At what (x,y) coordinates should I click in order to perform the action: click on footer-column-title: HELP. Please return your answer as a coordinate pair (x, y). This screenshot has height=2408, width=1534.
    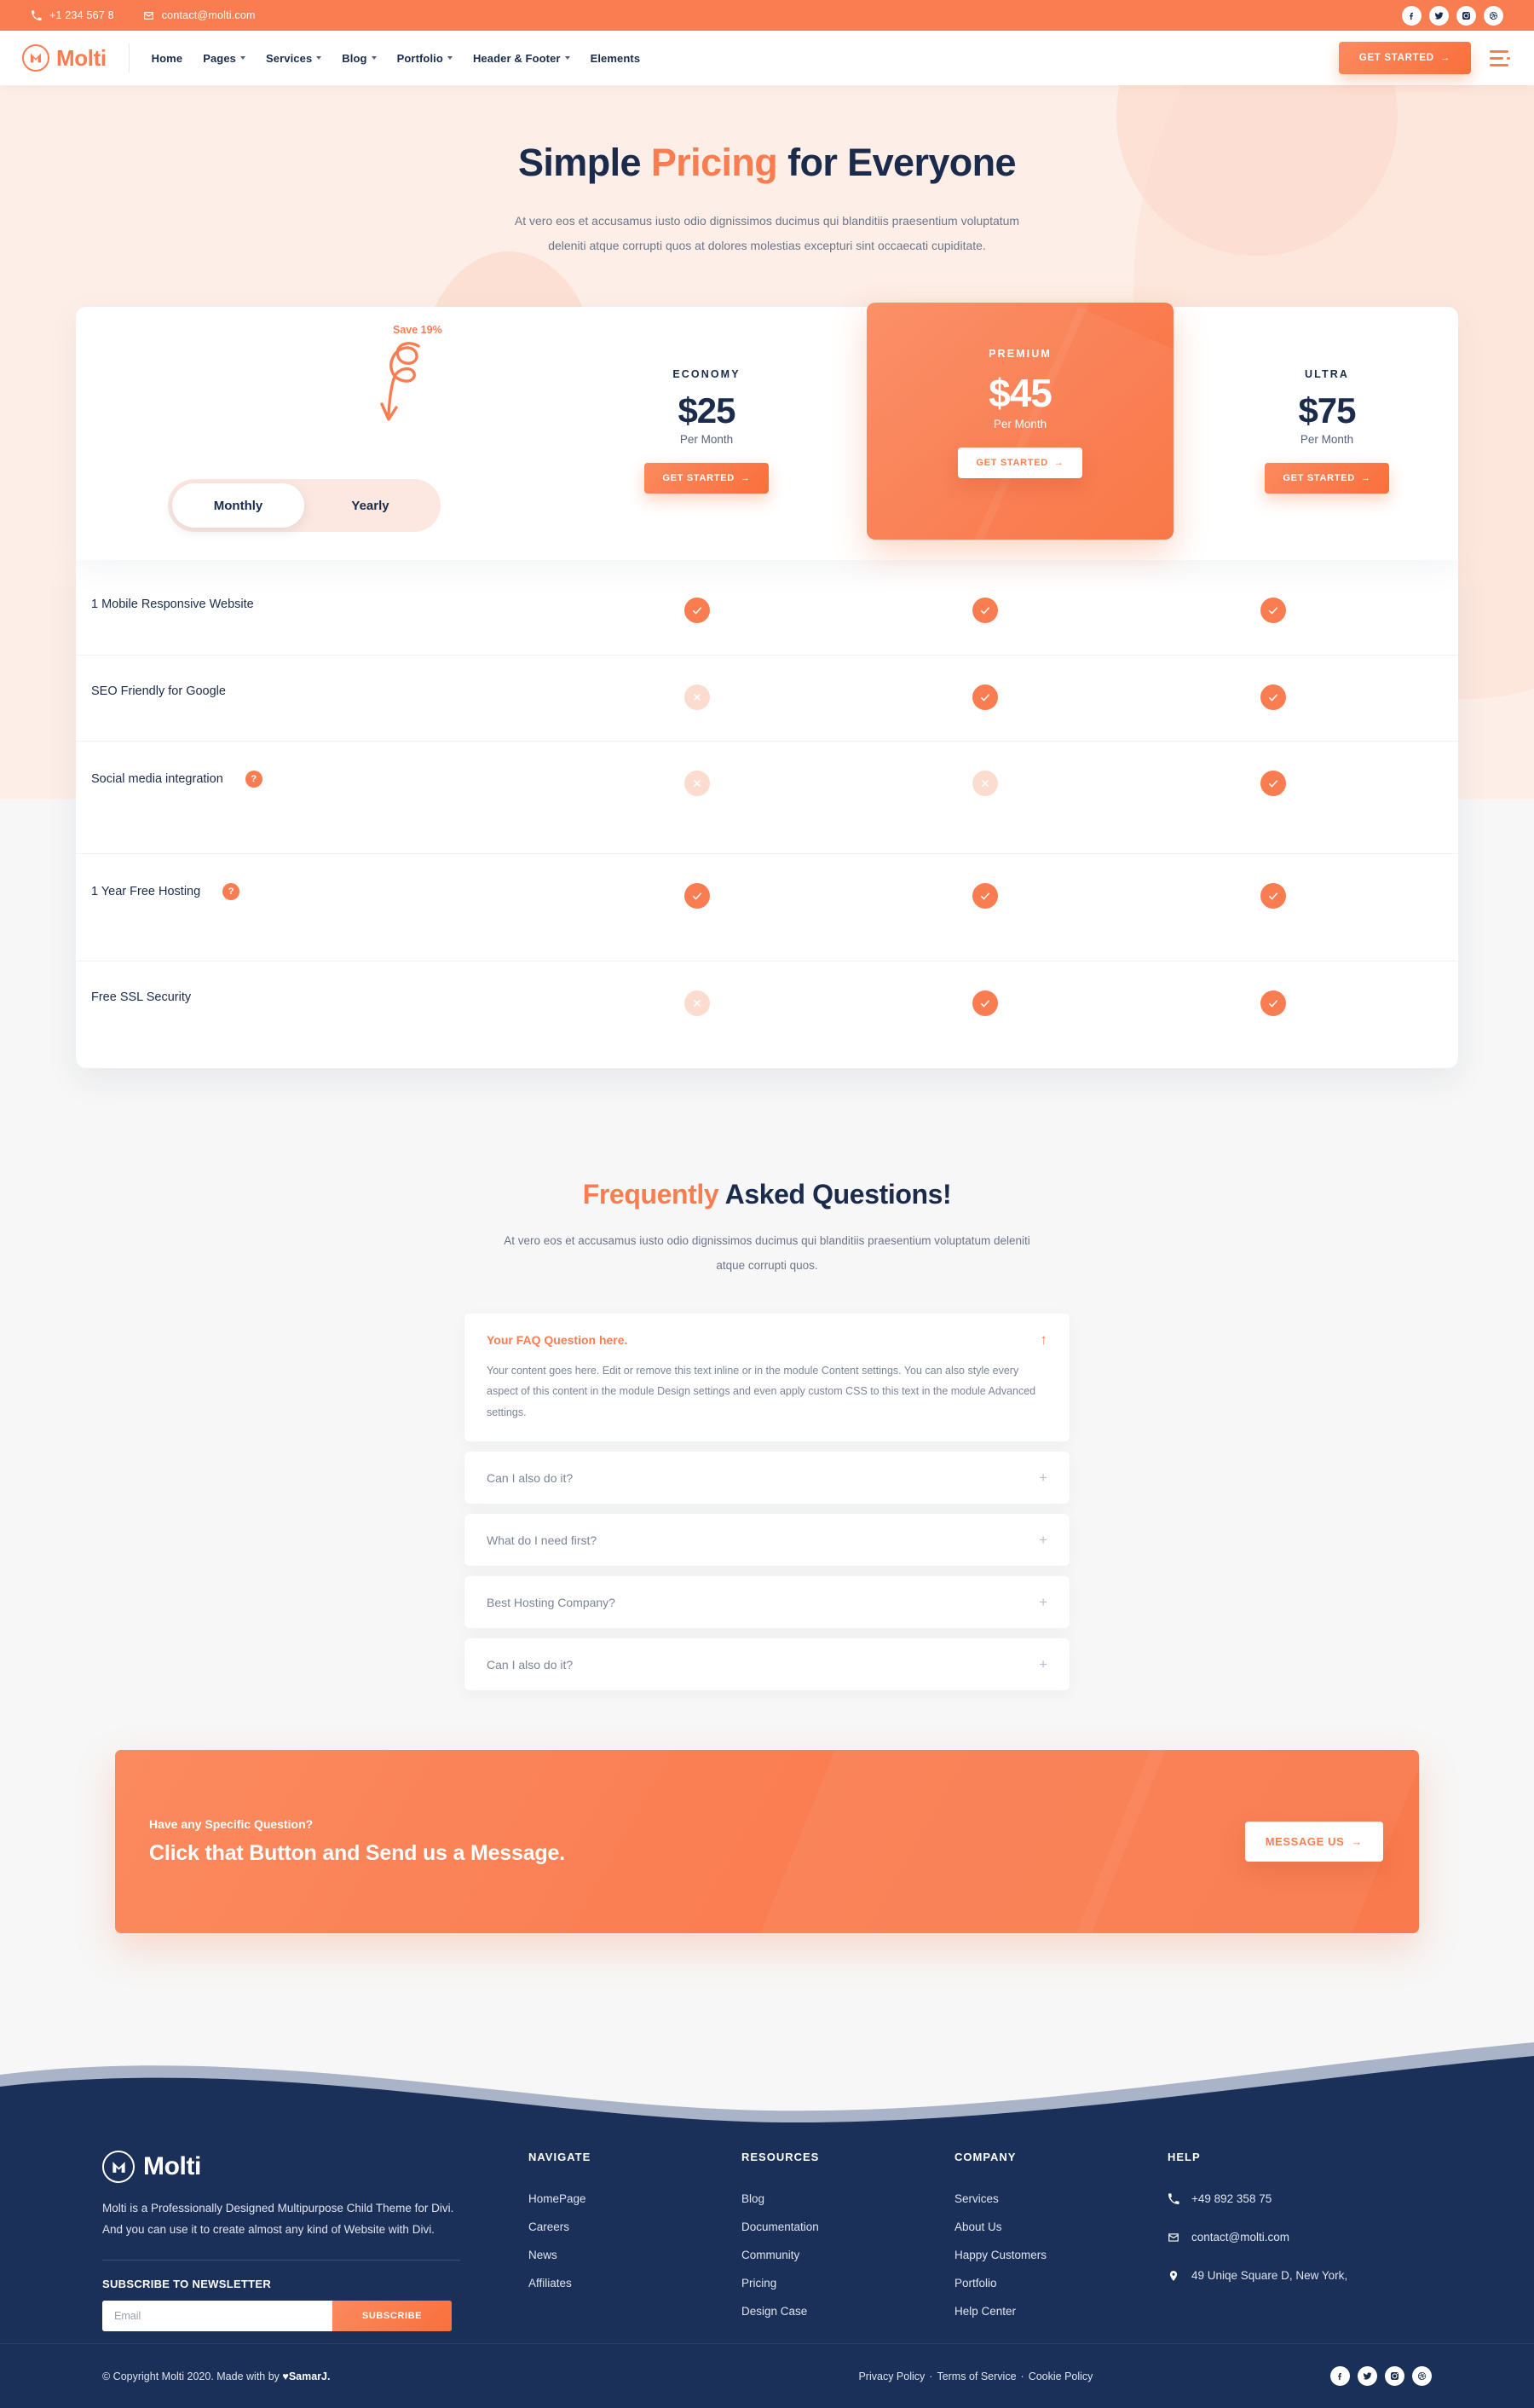
    Looking at the image, I should click on (1184, 2157).